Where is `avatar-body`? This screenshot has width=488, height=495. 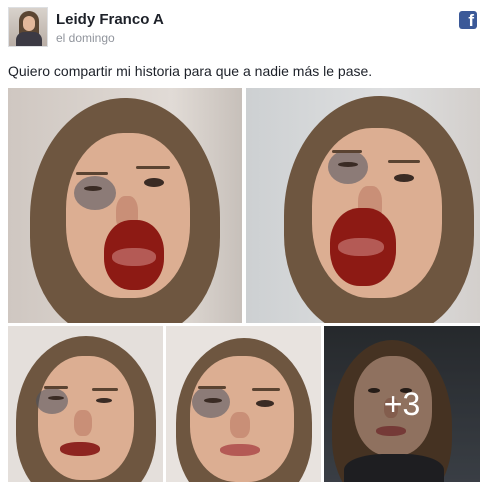
avatar-body is located at coordinates (29, 39).